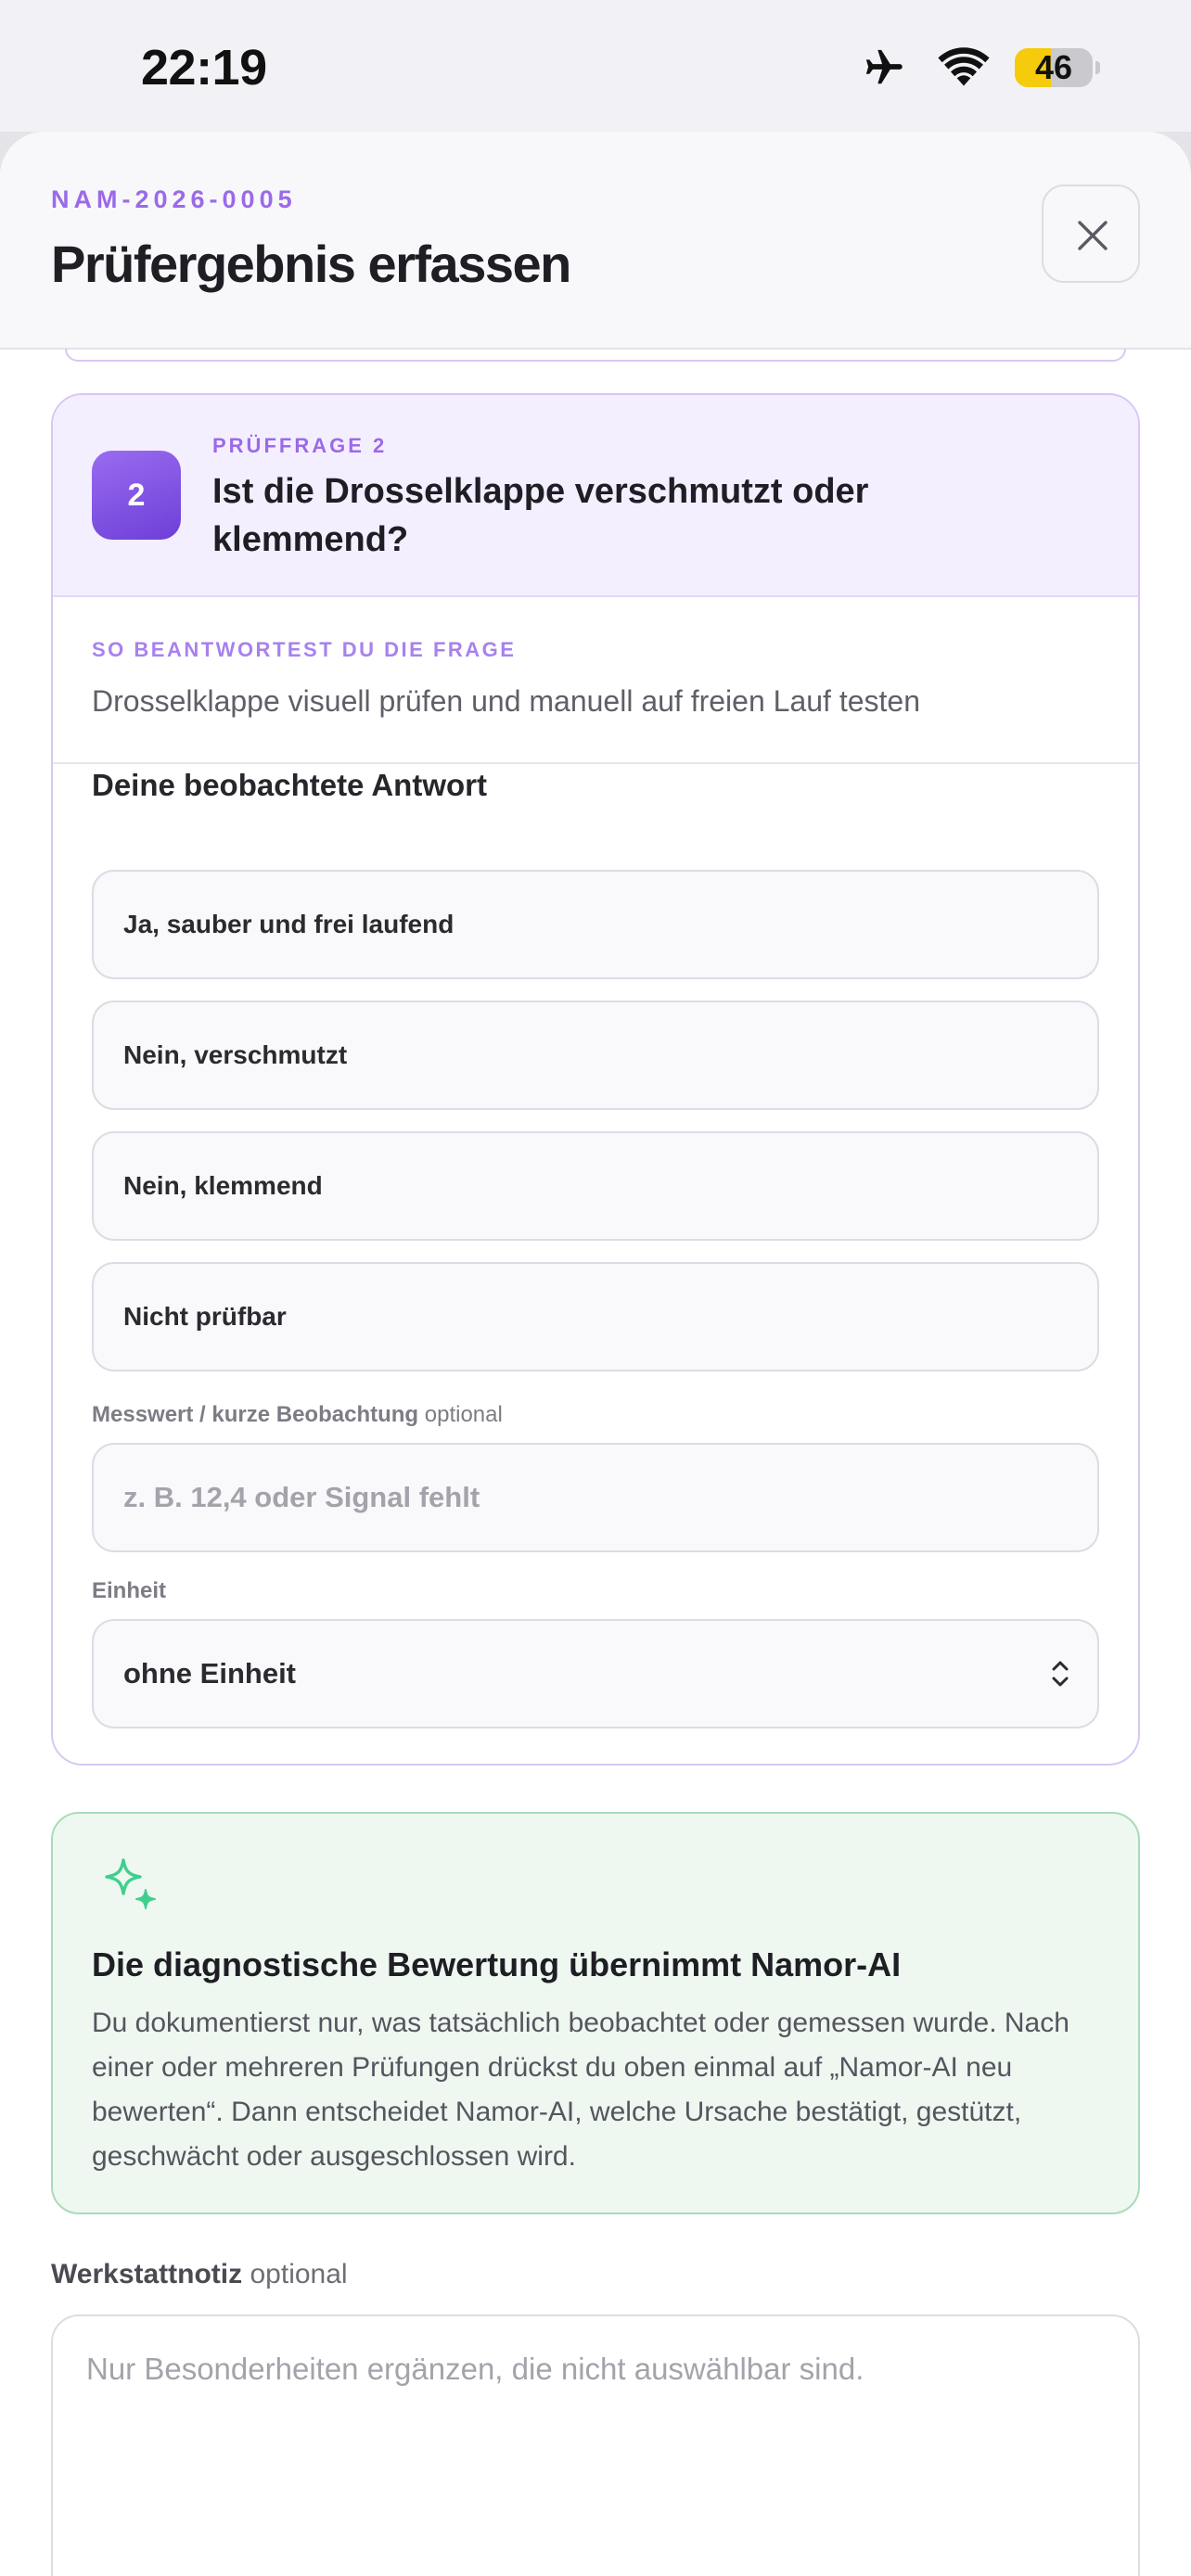  Describe the element at coordinates (595, 2446) in the screenshot. I see `workshop-note-textarea` at that location.